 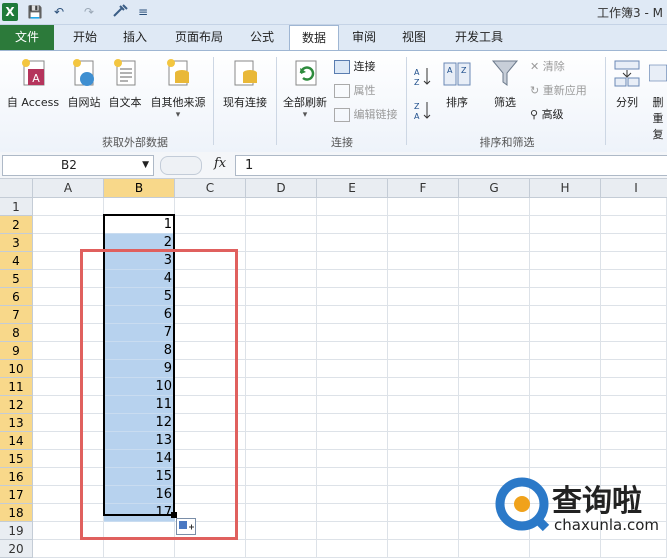 What do you see at coordinates (634, 549) in the screenshot?
I see `cell-i20` at bounding box center [634, 549].